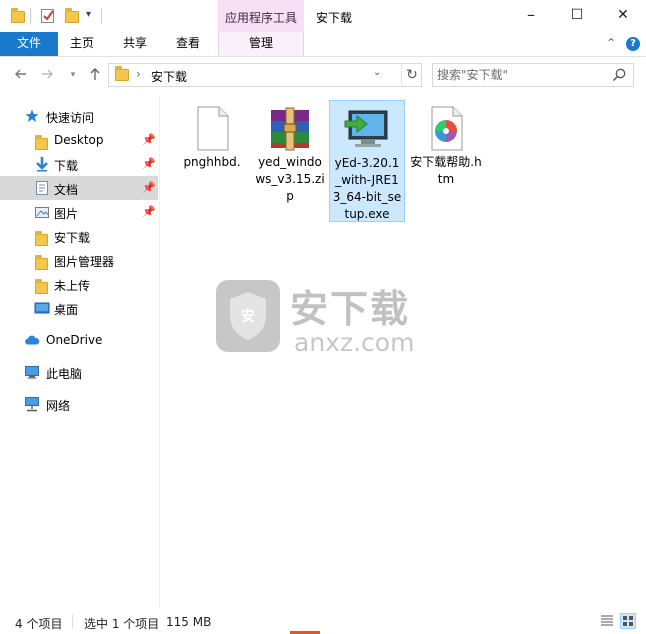  Describe the element at coordinates (323, 621) in the screenshot. I see `status-bar: 4 个项目 选中 1 个项目 115 MB` at that location.